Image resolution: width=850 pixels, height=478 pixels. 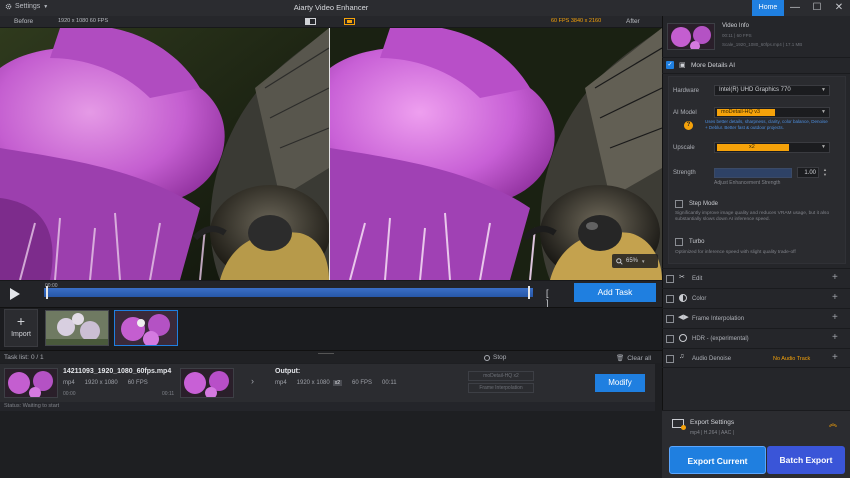 What do you see at coordinates (632, 261) in the screenshot?
I see `zoom-value: 65%` at bounding box center [632, 261].